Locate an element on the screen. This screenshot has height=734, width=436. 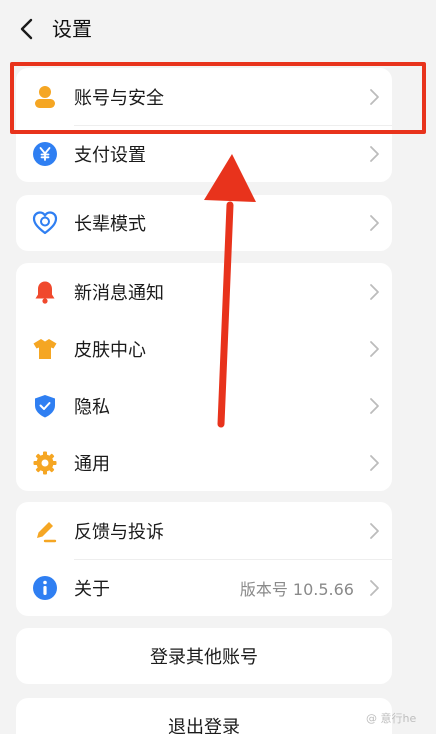
shirt-icon is located at coordinates (45, 348).